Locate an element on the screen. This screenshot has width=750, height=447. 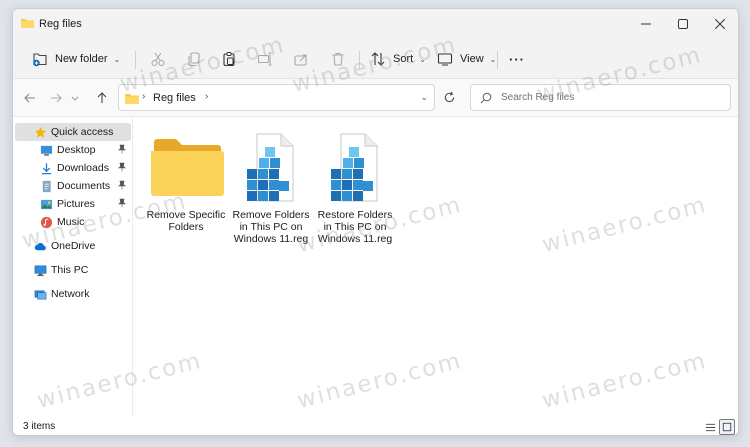
cut-button is located at coordinates (158, 59).